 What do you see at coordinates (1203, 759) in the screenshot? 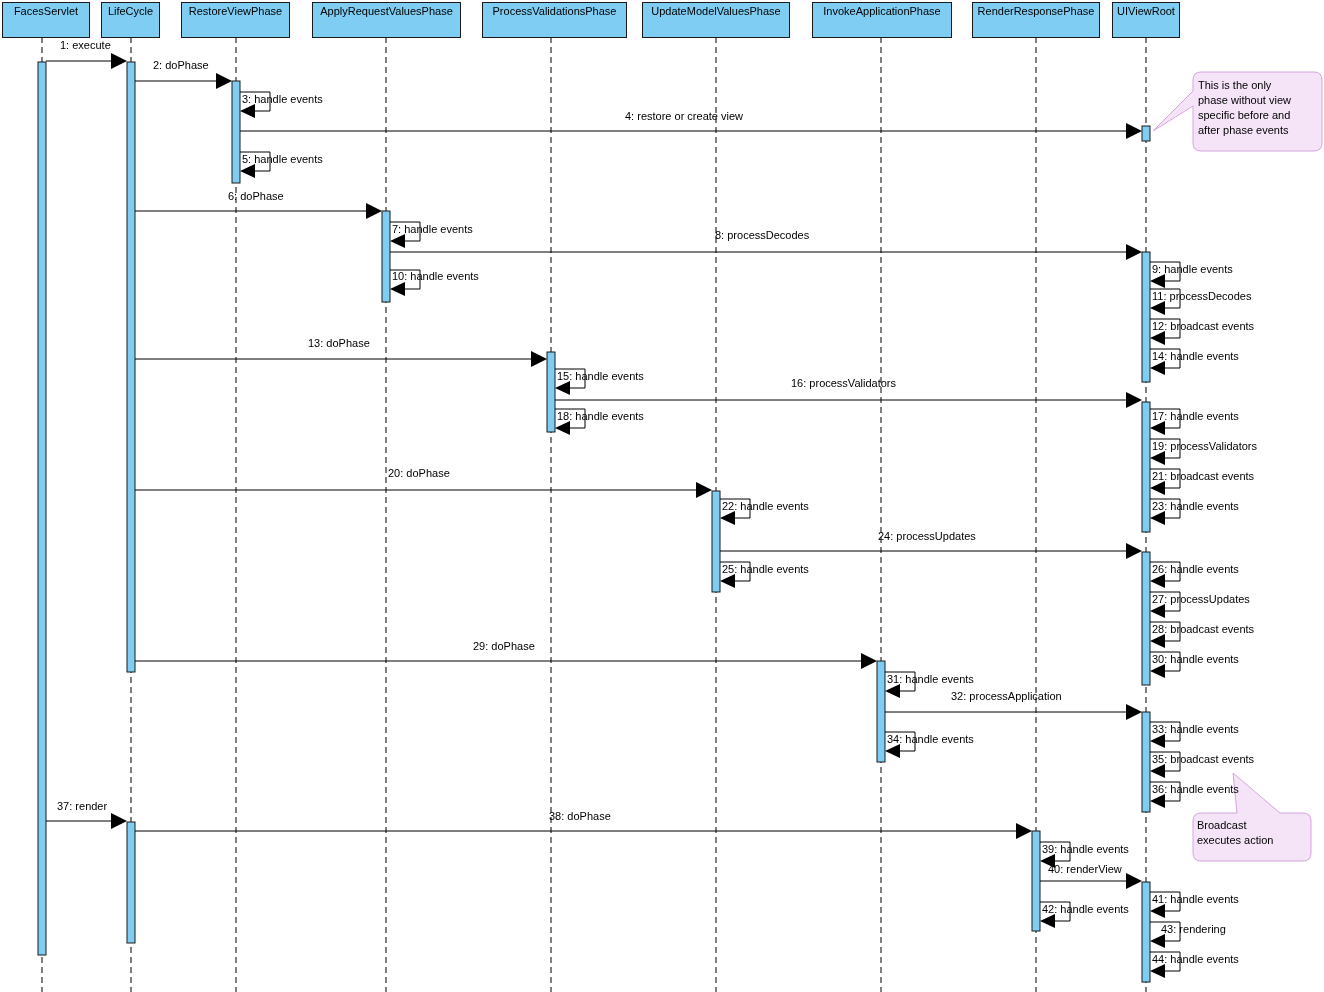
I see `message-label: 35: broadcast events` at bounding box center [1203, 759].